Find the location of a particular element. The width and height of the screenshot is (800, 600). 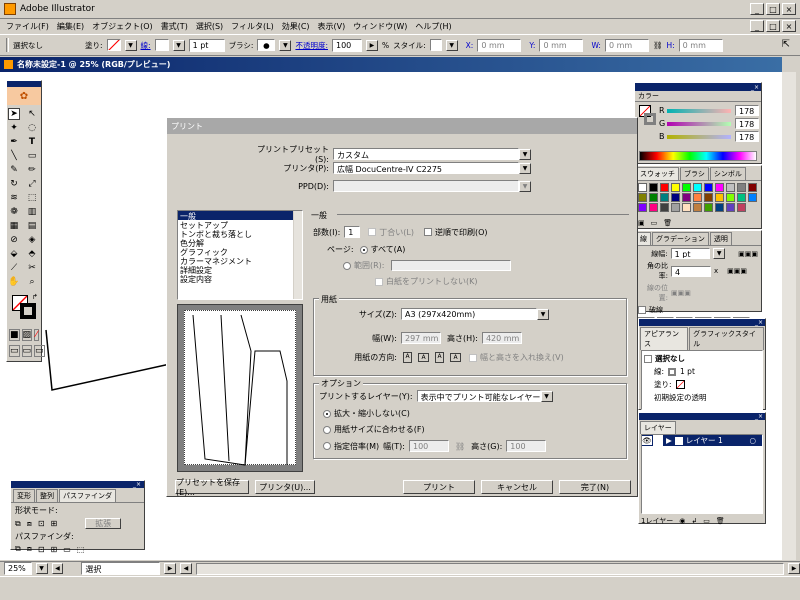

color-mode-icon: ■ is located at coordinates (14, 335).